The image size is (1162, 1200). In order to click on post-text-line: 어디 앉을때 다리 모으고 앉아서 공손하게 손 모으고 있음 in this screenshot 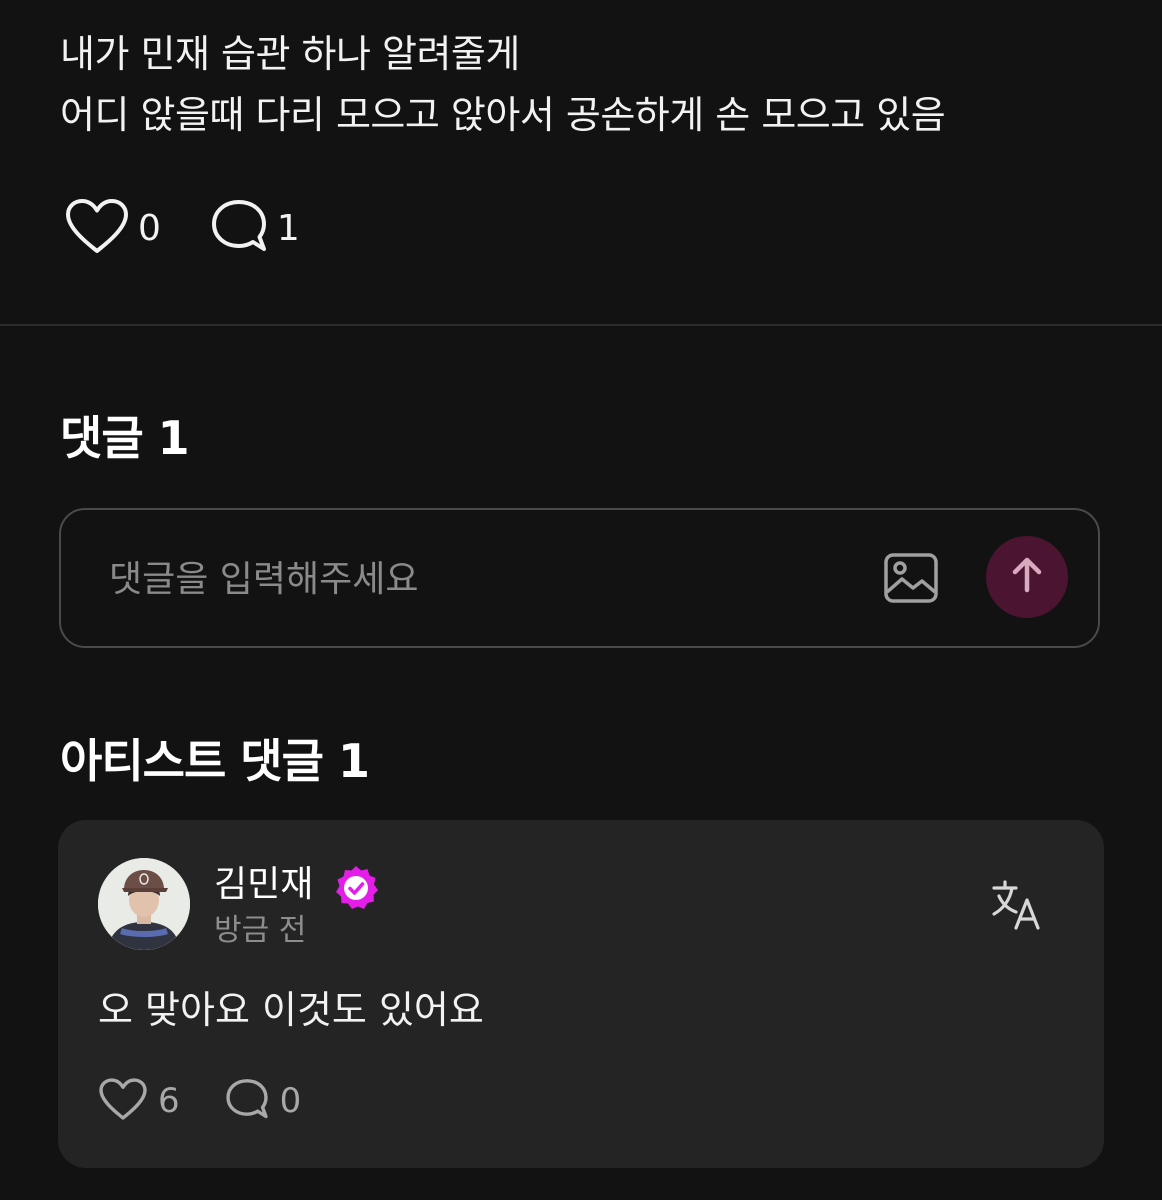, I will do `click(503, 115)`.